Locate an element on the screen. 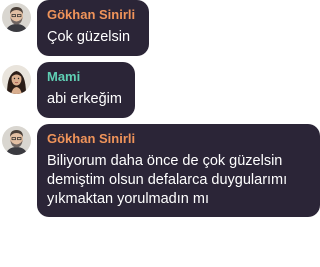  message-bubble: Gökhan Sinirli Çok güzelsin is located at coordinates (93, 28).